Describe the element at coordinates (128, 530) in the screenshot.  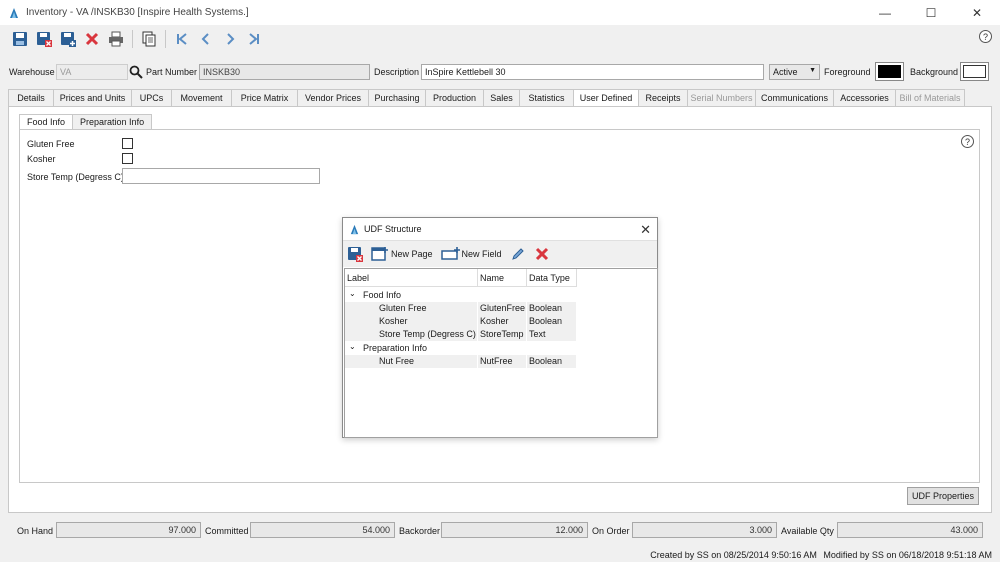
I see `on-hand-value: 97.000` at that location.